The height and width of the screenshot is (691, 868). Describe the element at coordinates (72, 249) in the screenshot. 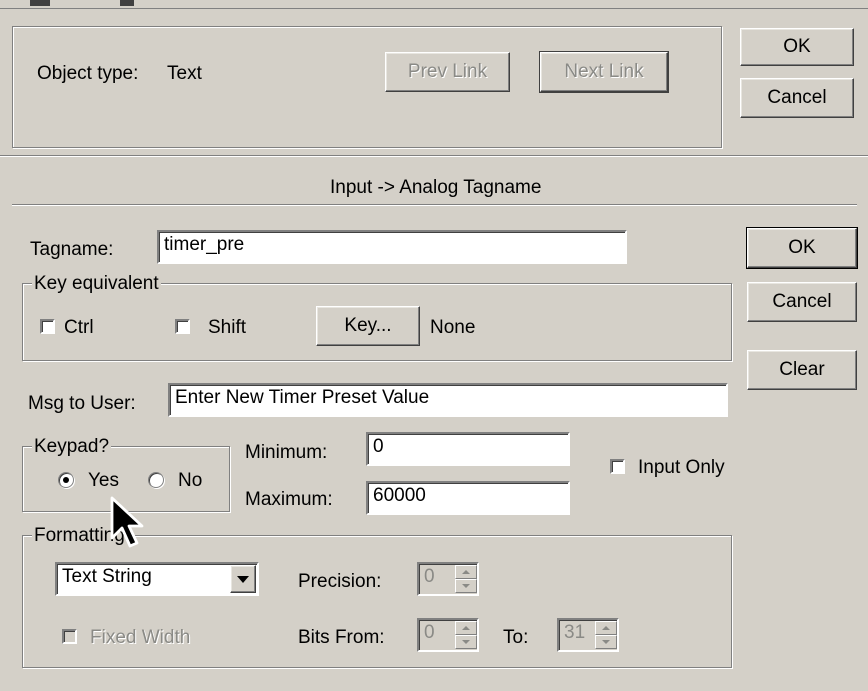

I see `tagname-label: Tagname:` at that location.